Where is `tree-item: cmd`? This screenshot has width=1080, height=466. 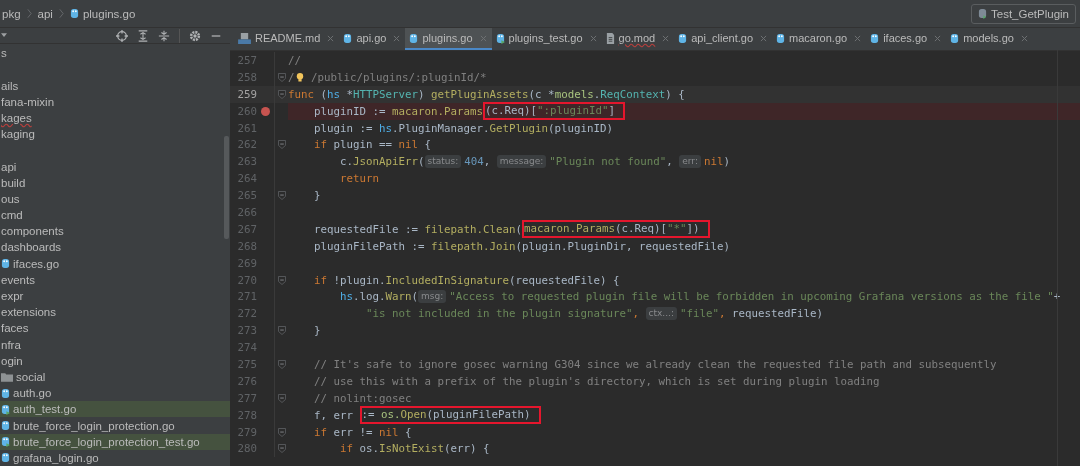
tree-item: cmd is located at coordinates (115, 215).